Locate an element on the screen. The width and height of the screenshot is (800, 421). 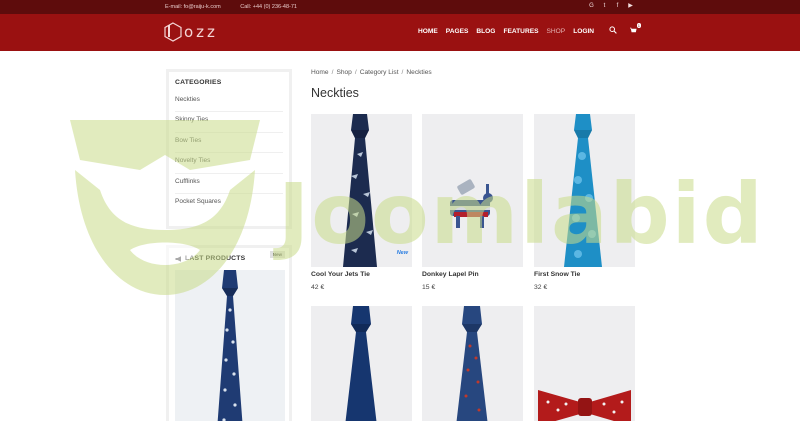
main-nav: HOME PAGES BLOG FEATURES SHOP LOGIN is located at coordinates (506, 31).